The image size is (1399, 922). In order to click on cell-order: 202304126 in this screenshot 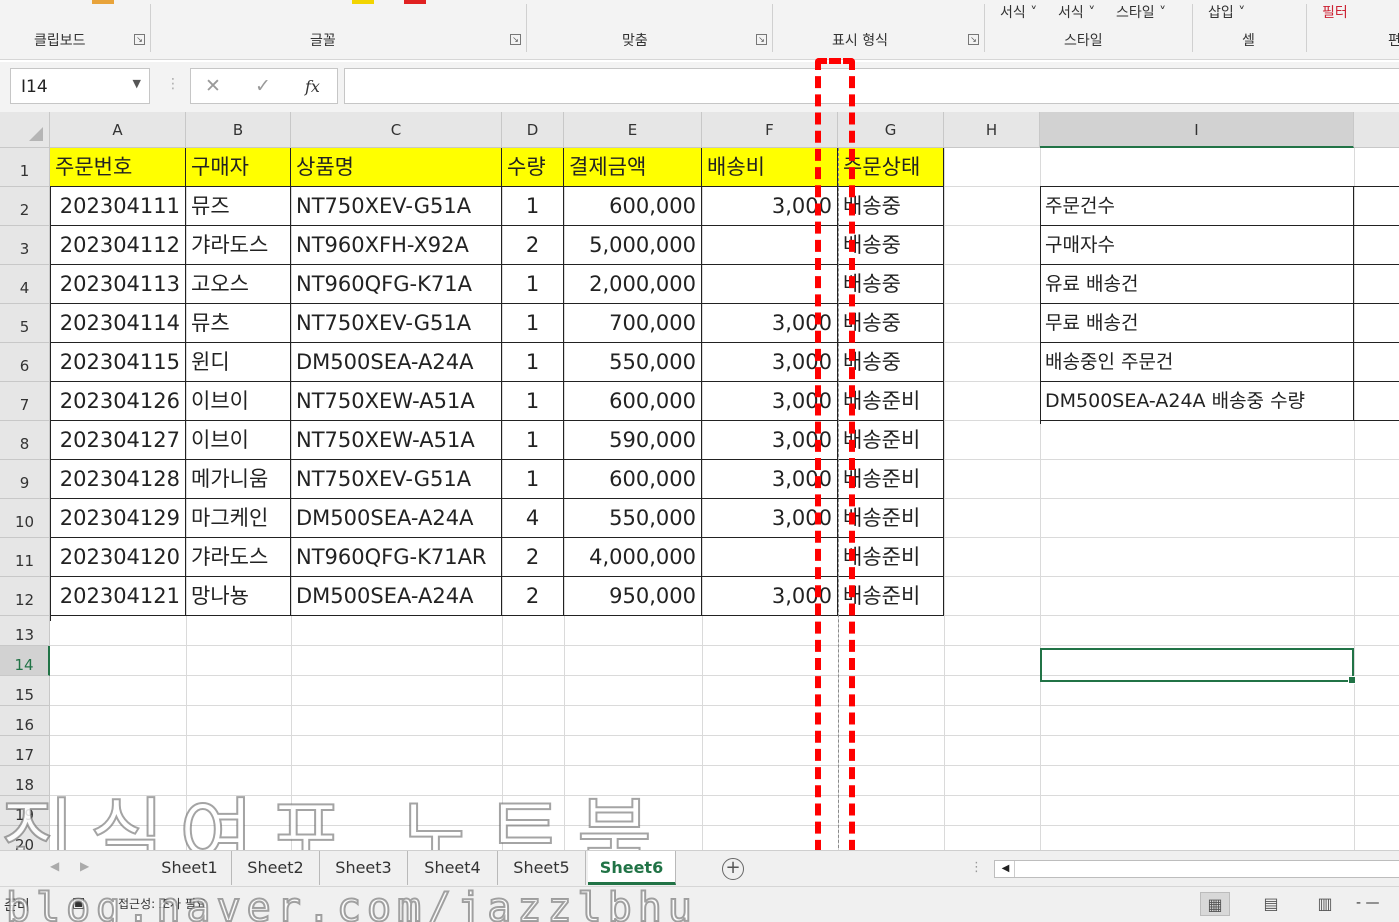, I will do `click(118, 401)`.